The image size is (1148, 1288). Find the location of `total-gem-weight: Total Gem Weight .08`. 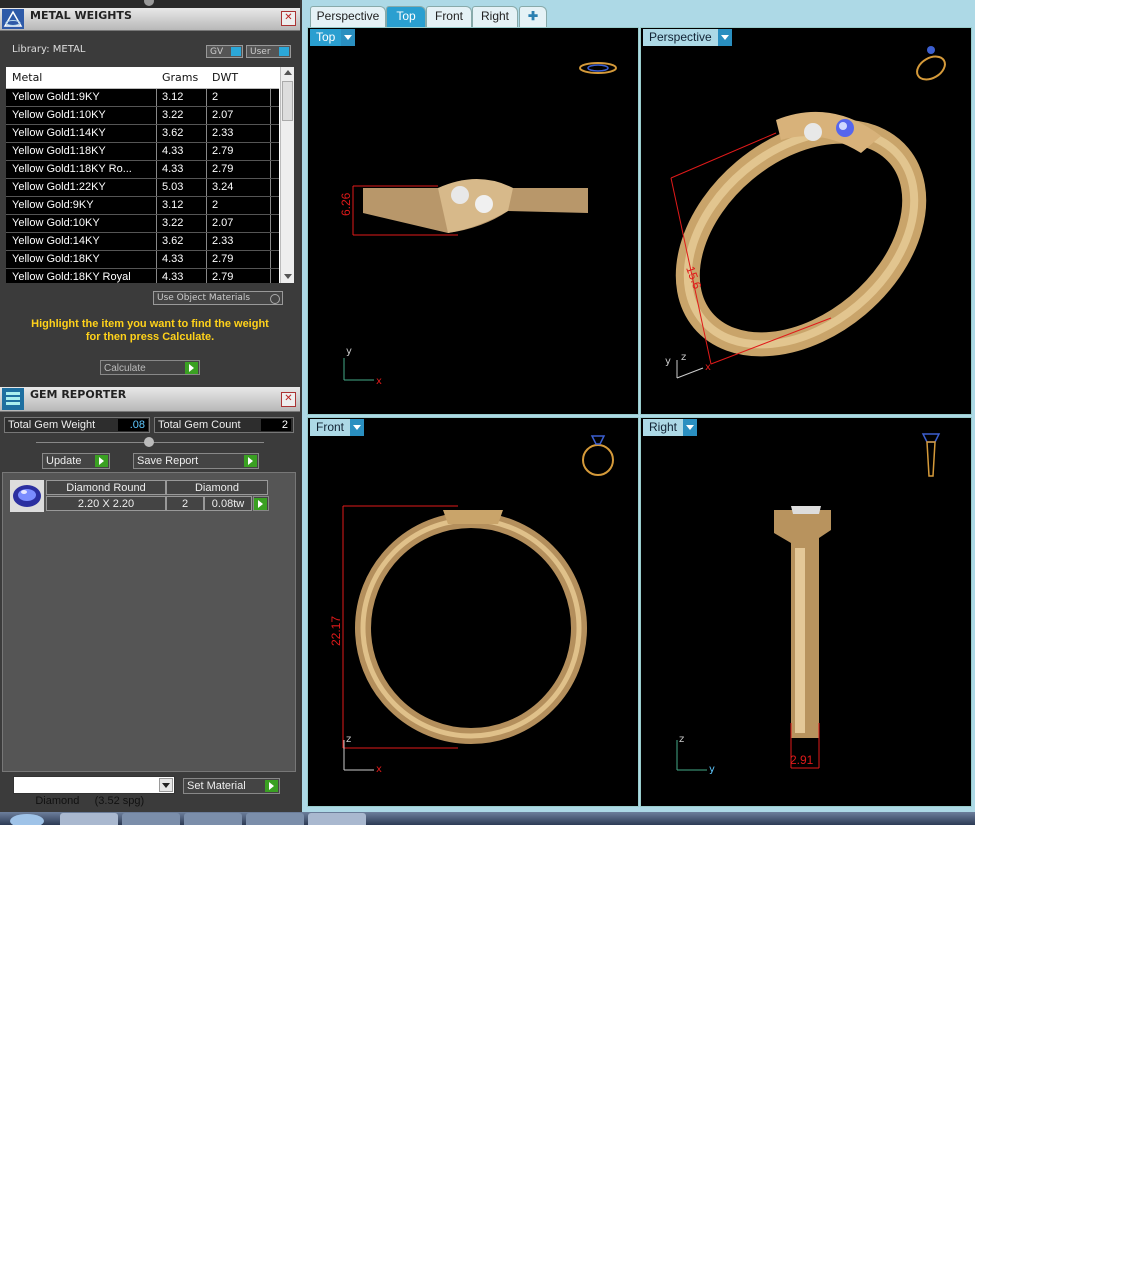

total-gem-weight: Total Gem Weight .08 is located at coordinates (77, 425).